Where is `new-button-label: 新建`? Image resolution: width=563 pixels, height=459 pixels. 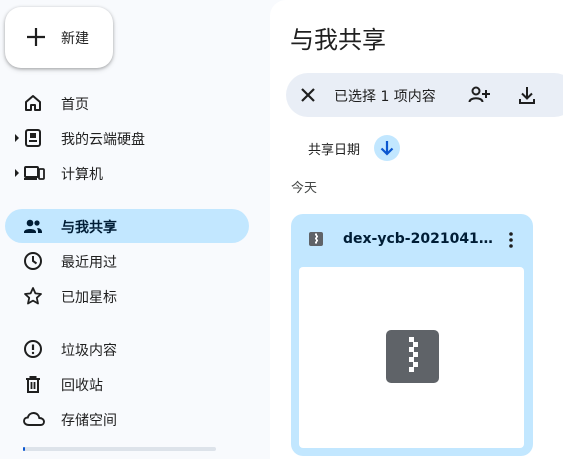
new-button-label: 新建 is located at coordinates (75, 39).